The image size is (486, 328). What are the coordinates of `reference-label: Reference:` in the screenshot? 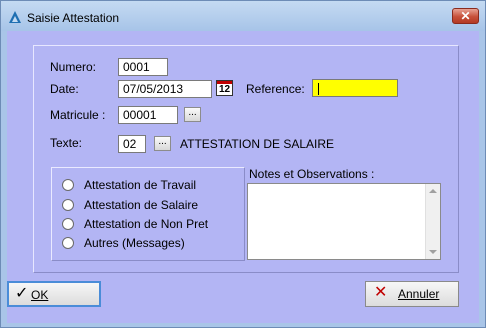 It's located at (275, 89).